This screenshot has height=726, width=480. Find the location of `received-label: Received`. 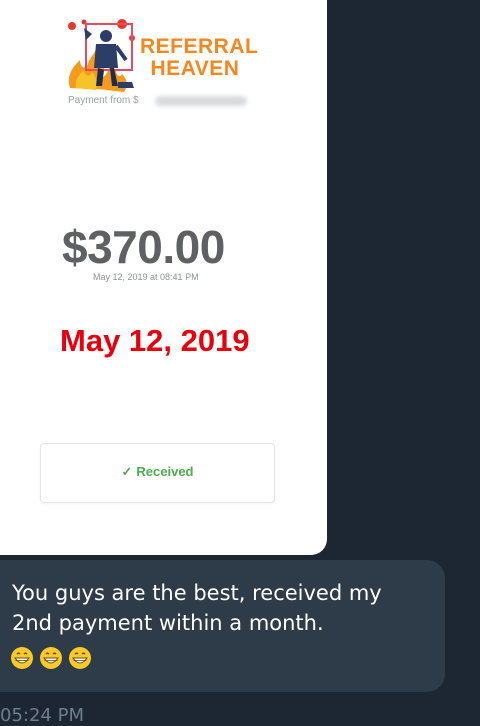

received-label: Received is located at coordinates (165, 471).